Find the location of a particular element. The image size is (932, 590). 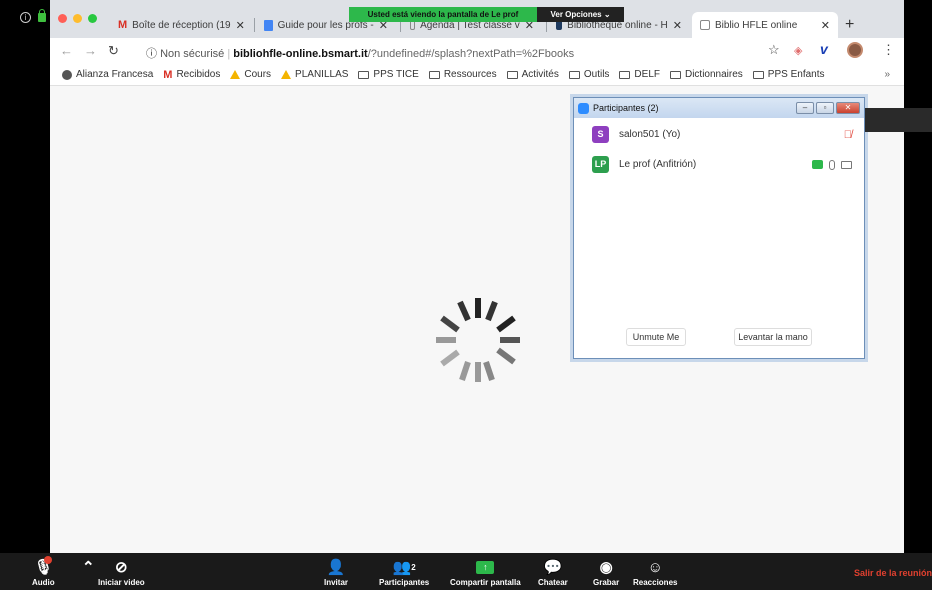

panel-title: Participantes (2) is located at coordinates (626, 108).